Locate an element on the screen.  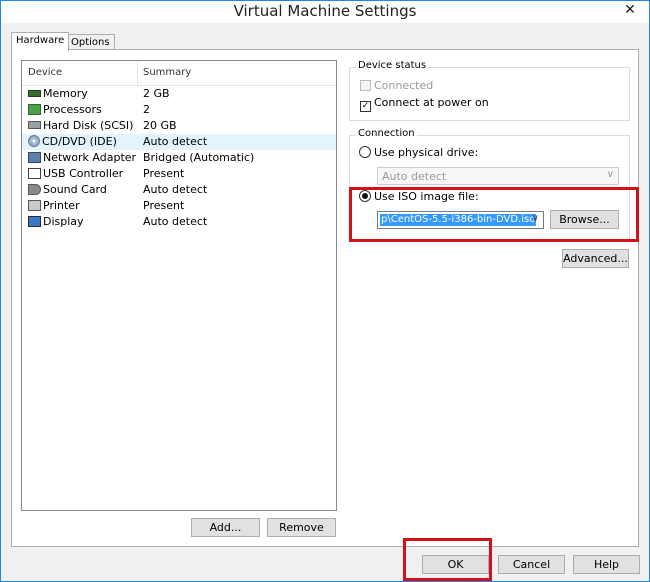
chevron-down-icon: ∨ is located at coordinates (610, 174).